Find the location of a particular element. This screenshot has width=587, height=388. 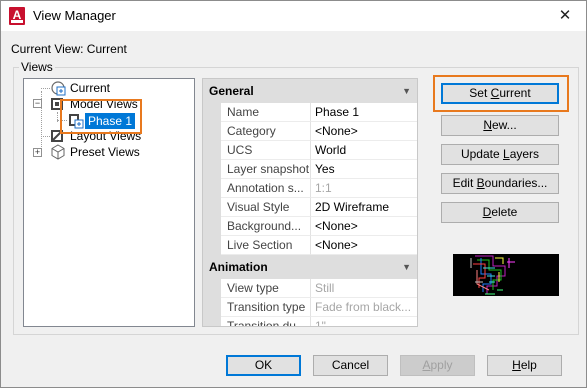

property-row: Layer snapshot Yes is located at coordinates (319, 169).